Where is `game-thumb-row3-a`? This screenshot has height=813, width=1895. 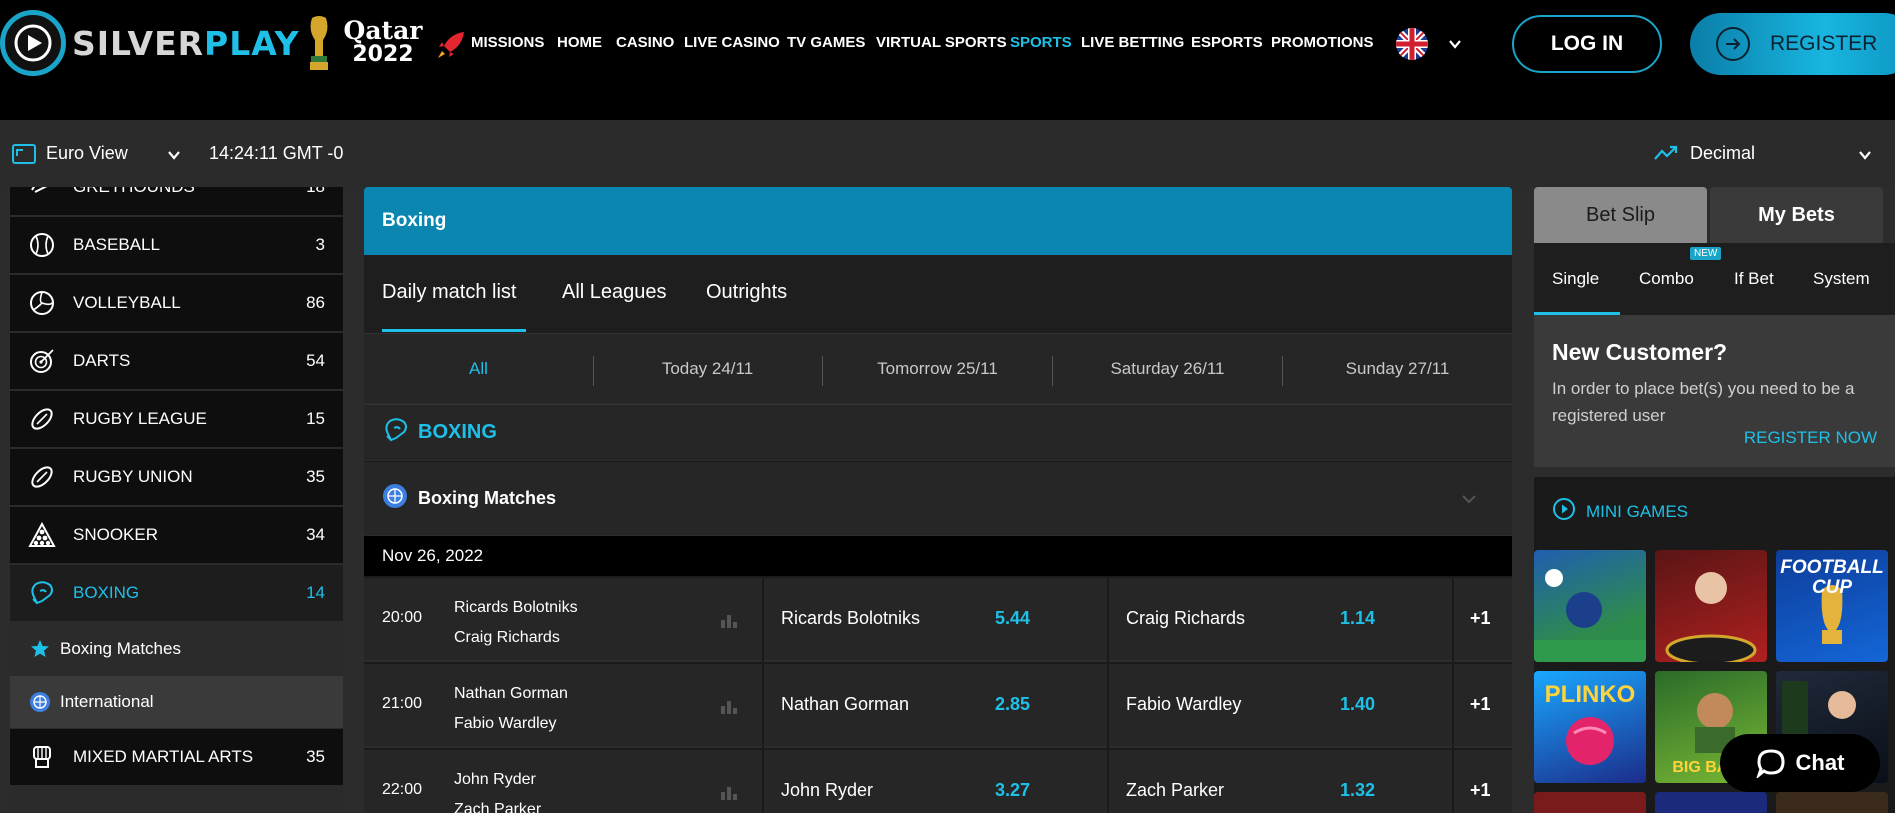 game-thumb-row3-a is located at coordinates (1590, 802).